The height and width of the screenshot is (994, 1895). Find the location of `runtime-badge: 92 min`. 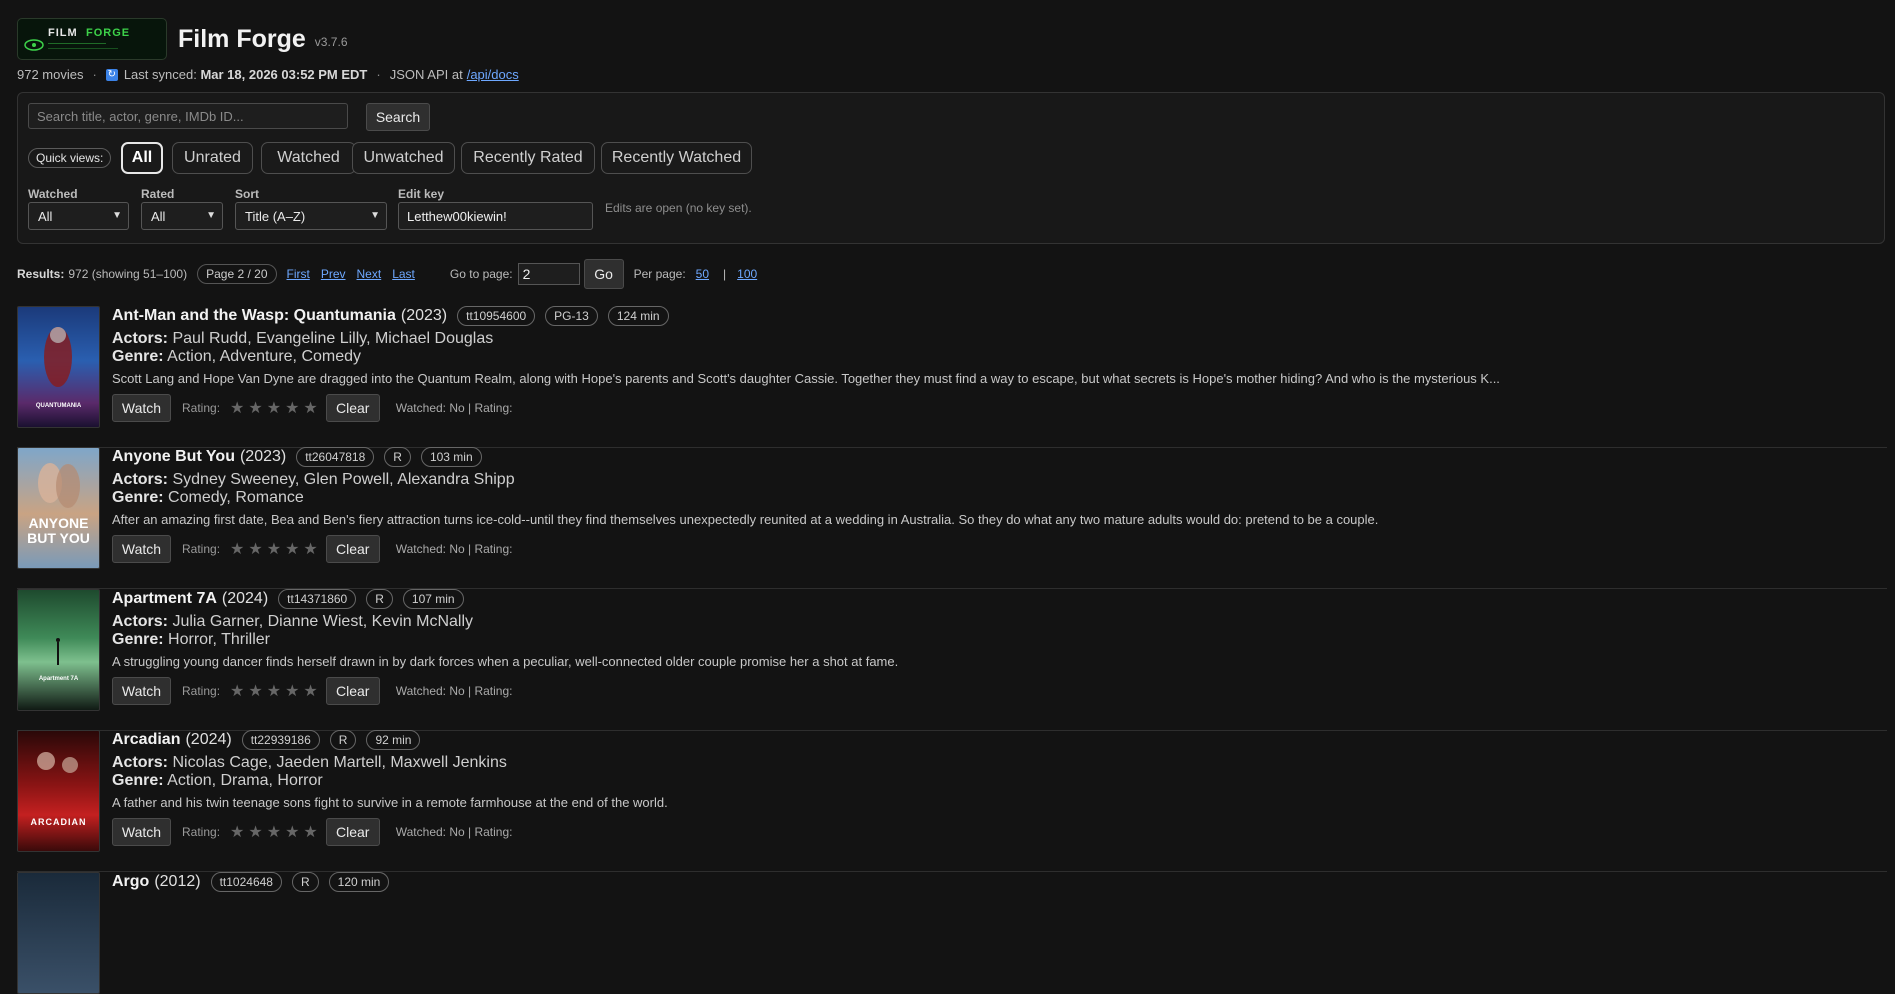

runtime-badge: 92 min is located at coordinates (393, 740).